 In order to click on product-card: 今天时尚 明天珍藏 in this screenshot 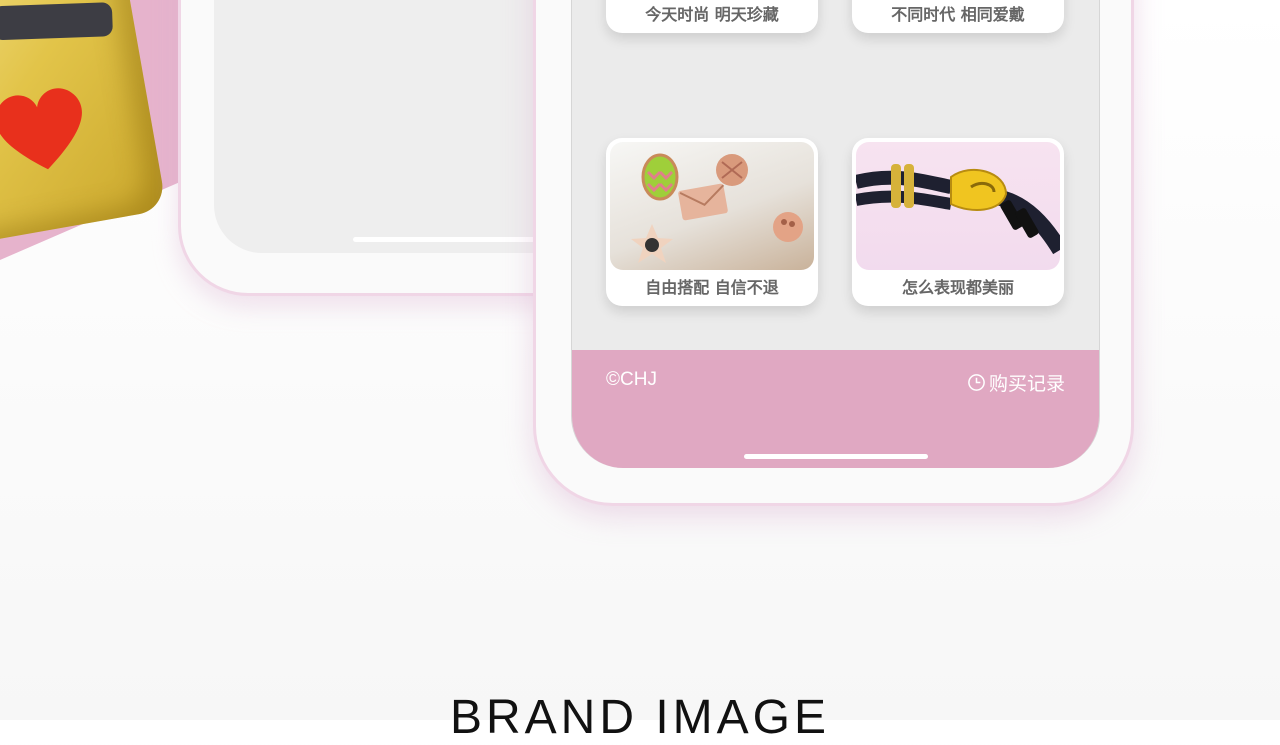, I will do `click(712, 16)`.